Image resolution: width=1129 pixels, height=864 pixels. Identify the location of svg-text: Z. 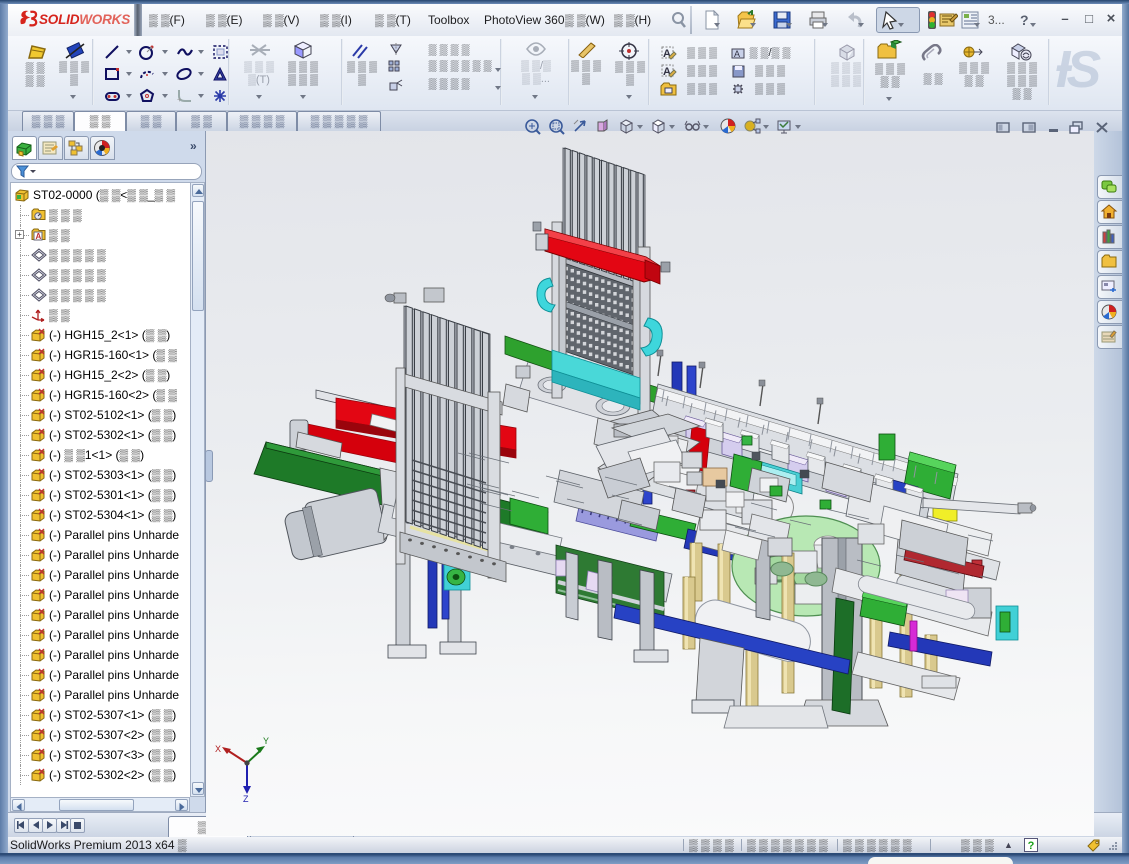
(246, 799).